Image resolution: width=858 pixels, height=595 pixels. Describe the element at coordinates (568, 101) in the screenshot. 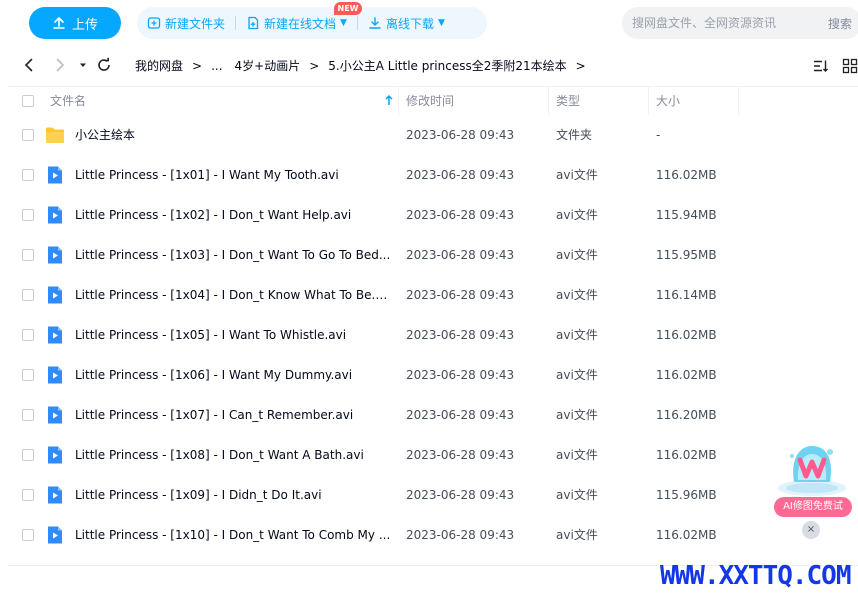

I see `column-header-type: 类型` at that location.